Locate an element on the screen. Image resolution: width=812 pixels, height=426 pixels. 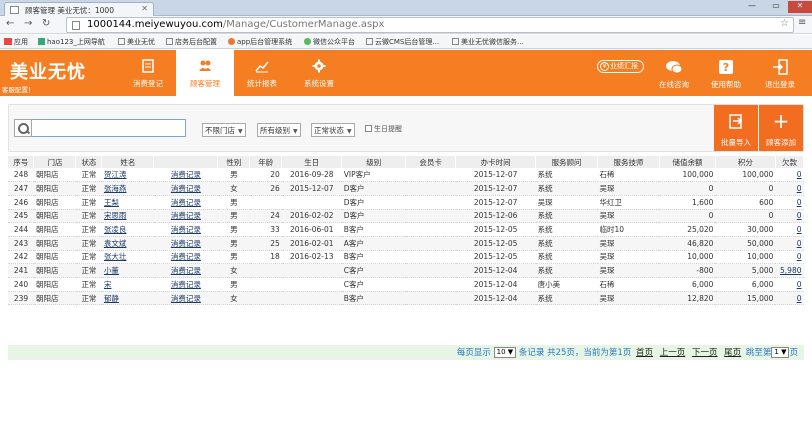
debt-link: 5,980 is located at coordinates (790, 270).